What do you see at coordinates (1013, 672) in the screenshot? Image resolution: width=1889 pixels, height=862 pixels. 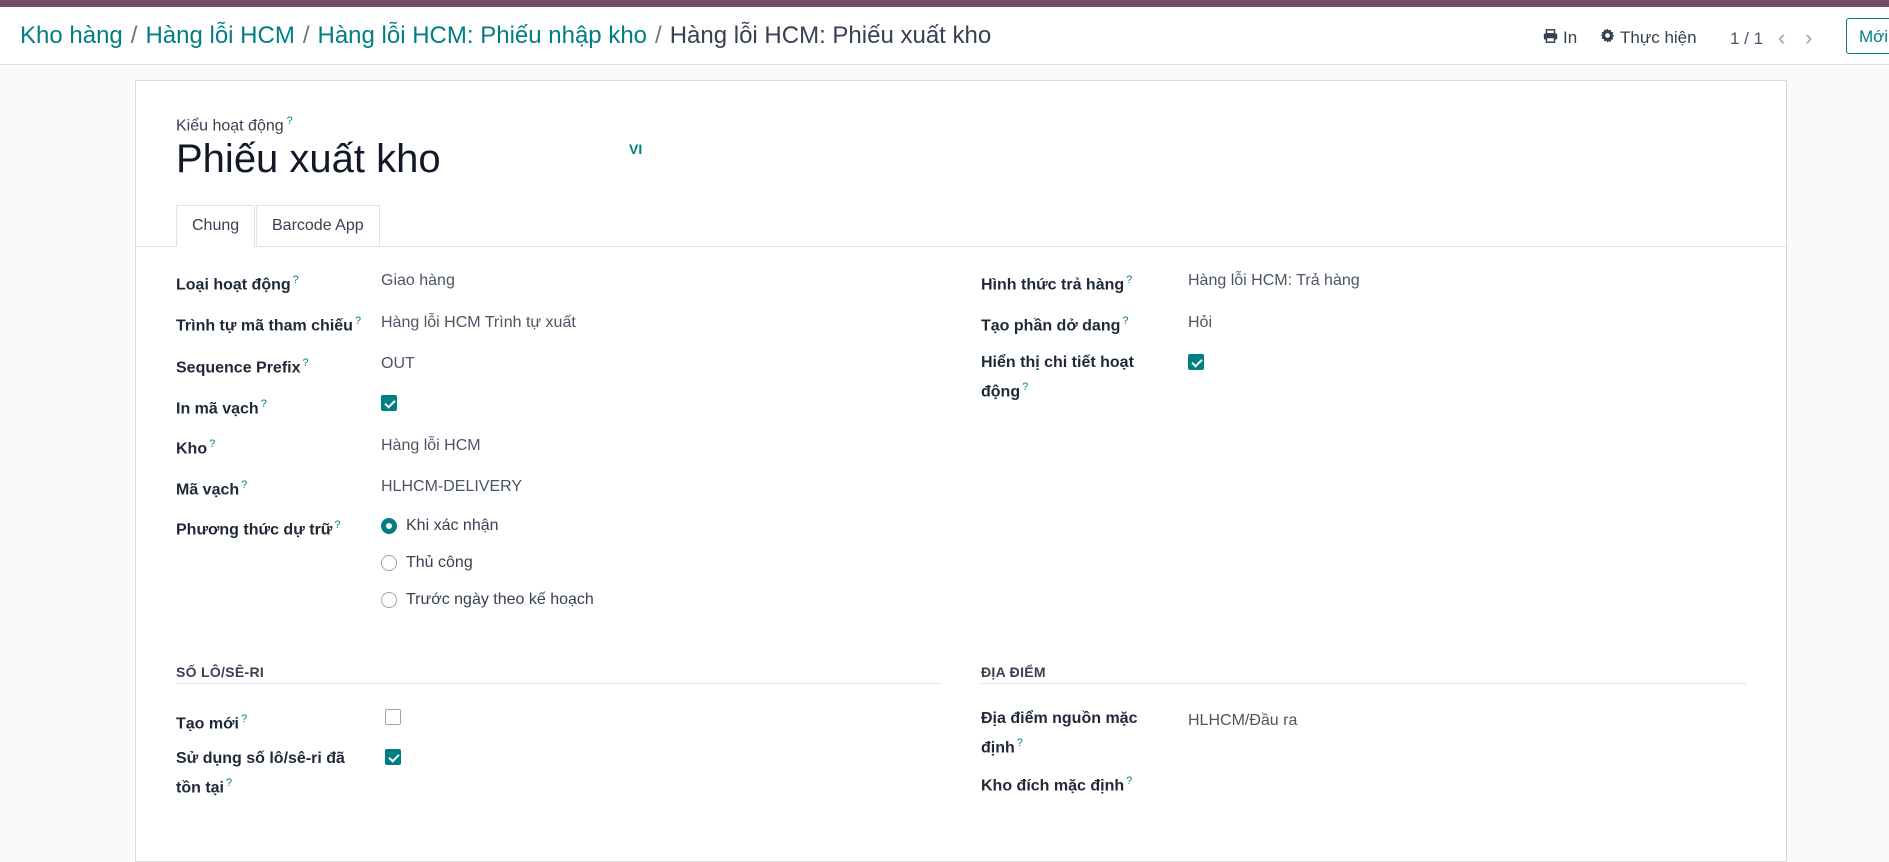 I see `locations-section-heading: ĐỊA ĐIỂM` at bounding box center [1013, 672].